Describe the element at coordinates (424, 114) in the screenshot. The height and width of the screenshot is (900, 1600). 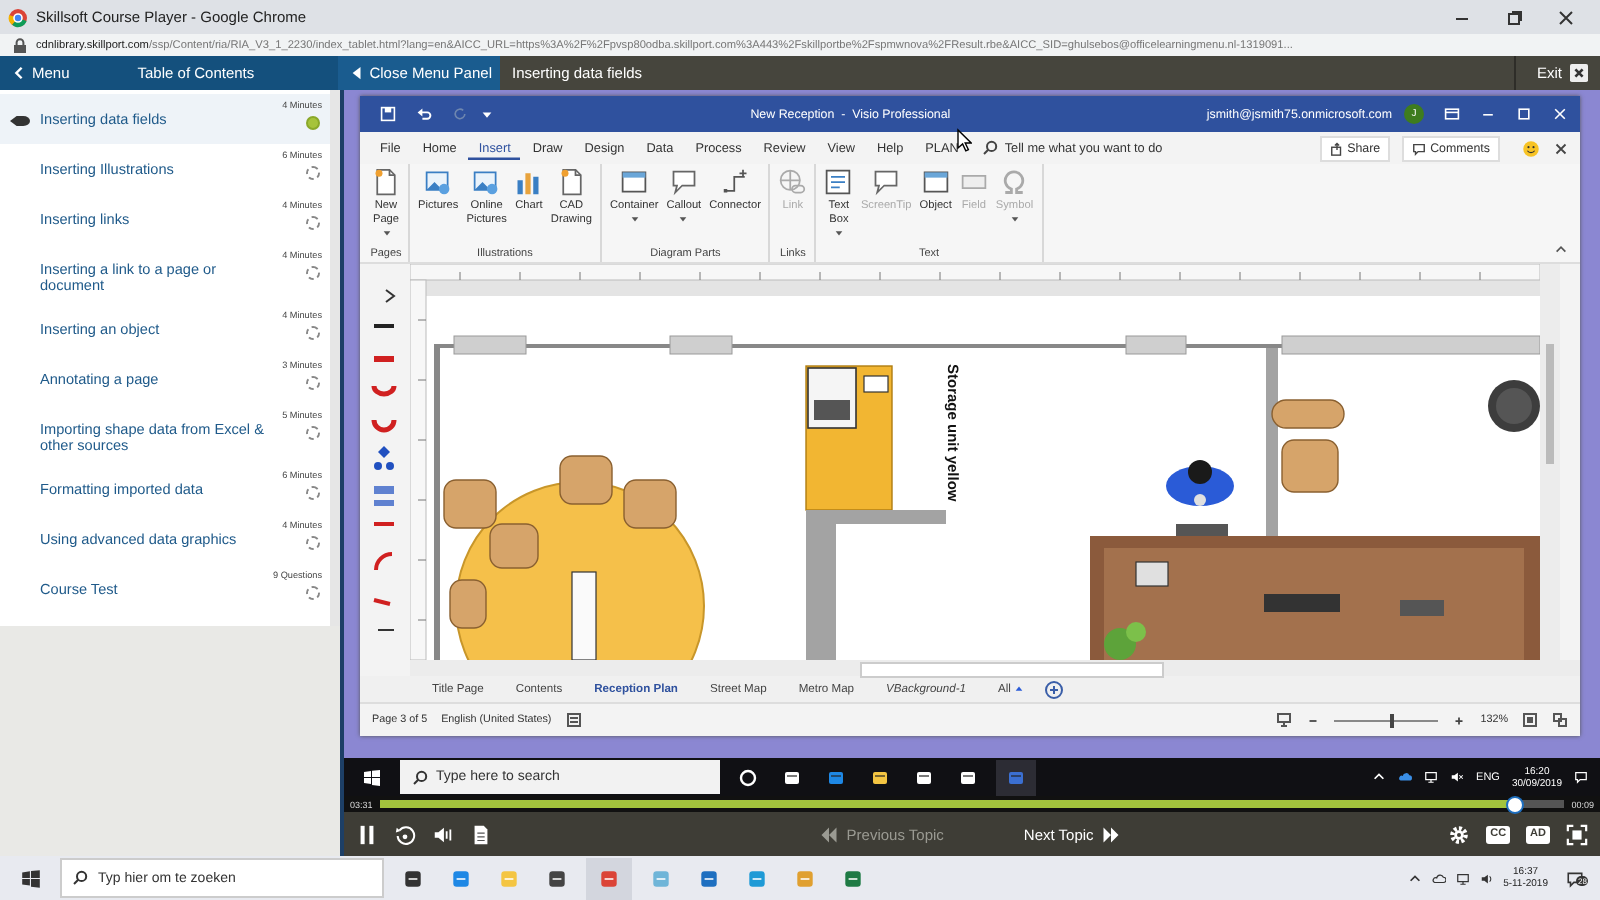
I see `undo-icon` at that location.